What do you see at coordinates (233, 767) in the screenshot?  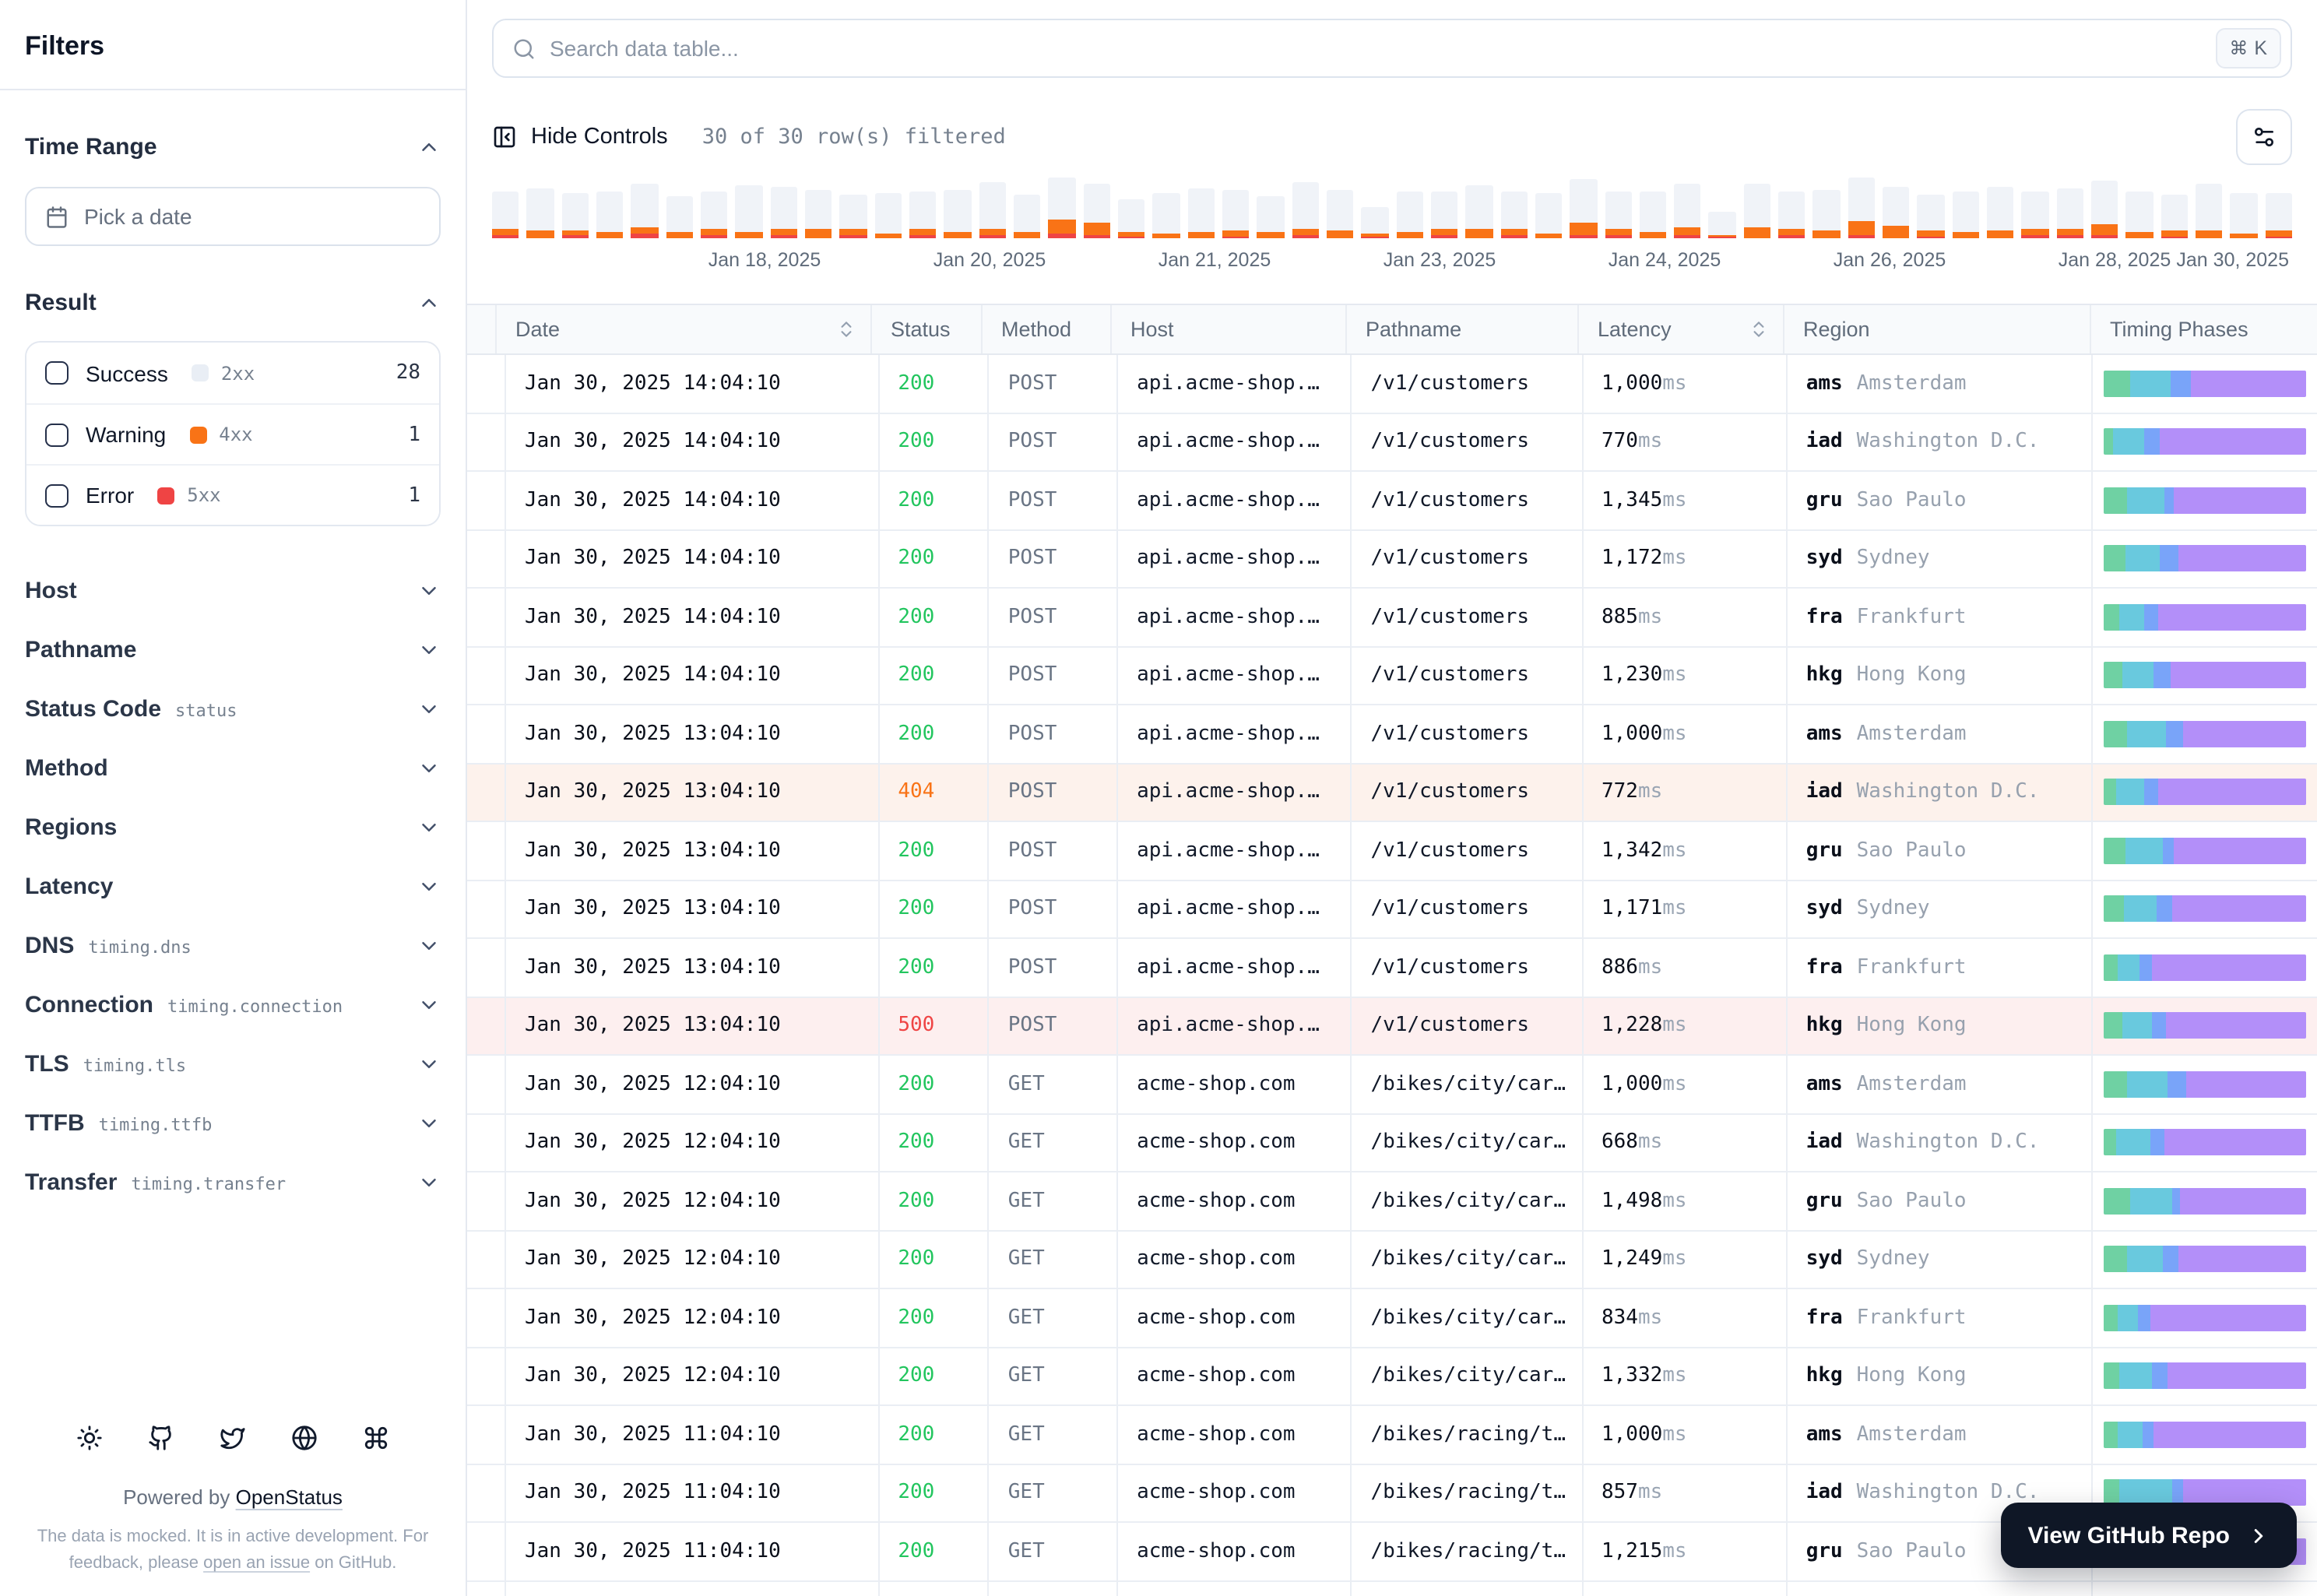 I see `filter-accordion-item: Method` at bounding box center [233, 767].